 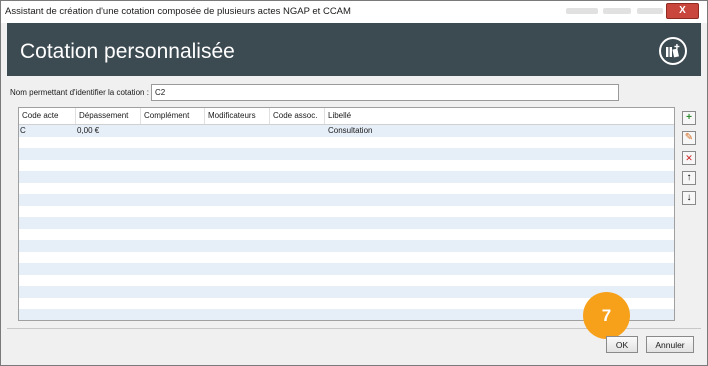 I want to click on column-header: Complément, so click(x=173, y=116).